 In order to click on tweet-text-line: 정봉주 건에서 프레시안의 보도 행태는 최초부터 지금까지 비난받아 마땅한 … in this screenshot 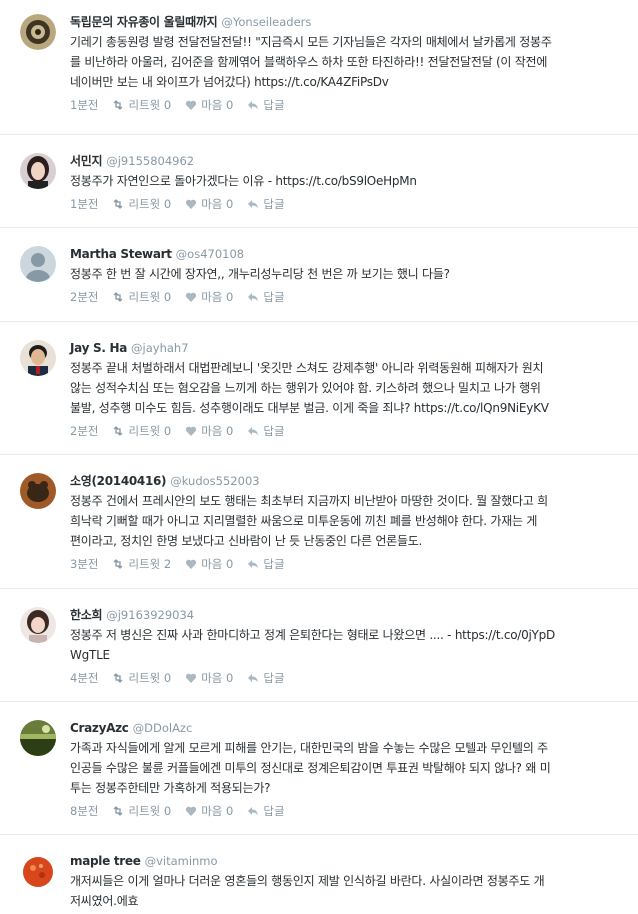, I will do `click(309, 501)`.